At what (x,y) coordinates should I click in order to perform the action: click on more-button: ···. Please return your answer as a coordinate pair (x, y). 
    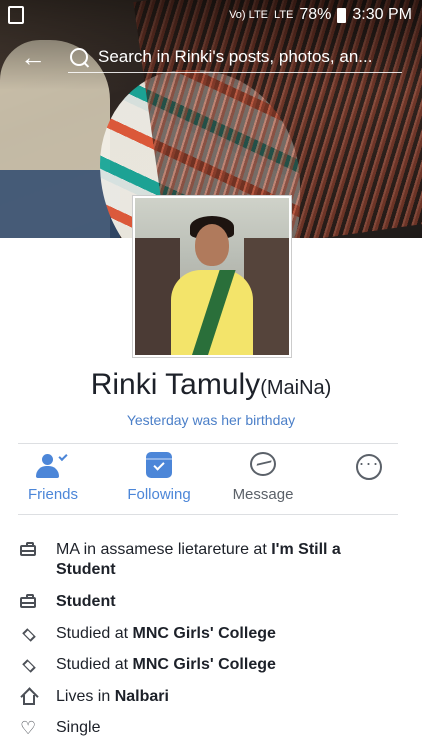
    Looking at the image, I should click on (367, 465).